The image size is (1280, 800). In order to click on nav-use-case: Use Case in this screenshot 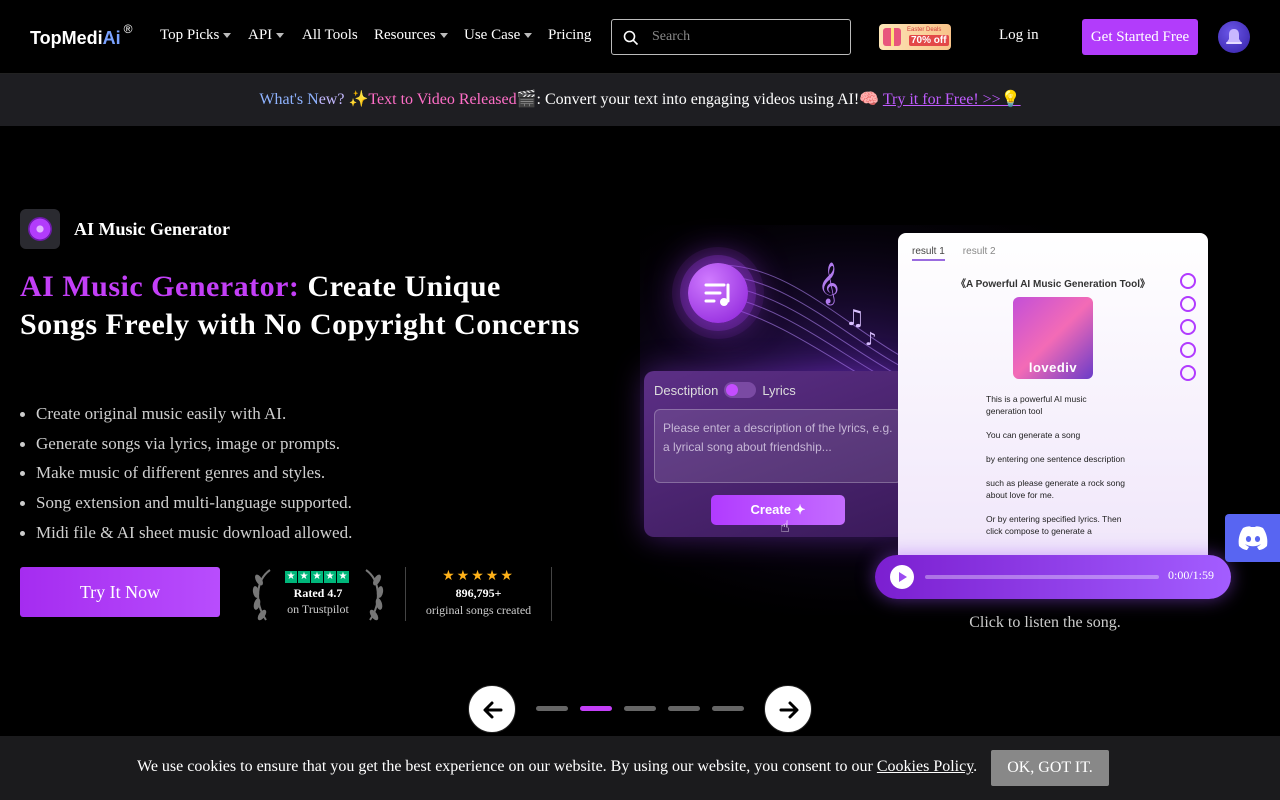, I will do `click(498, 35)`.